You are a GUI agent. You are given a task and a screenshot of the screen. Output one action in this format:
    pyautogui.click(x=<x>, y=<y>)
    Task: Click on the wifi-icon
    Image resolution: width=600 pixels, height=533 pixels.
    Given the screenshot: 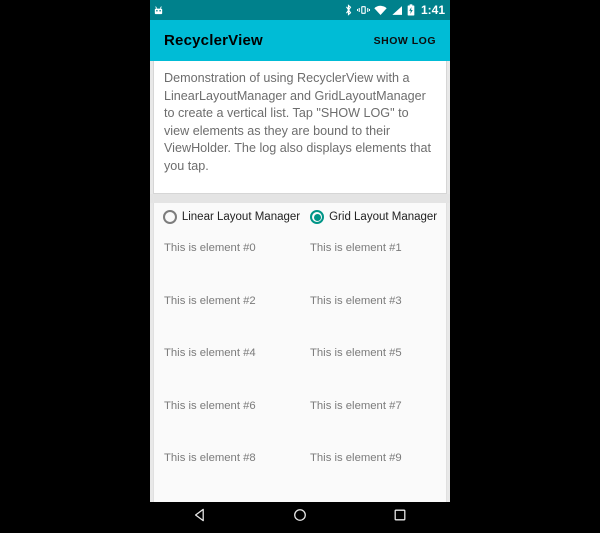 What is the action you would take?
    pyautogui.click(x=380, y=10)
    